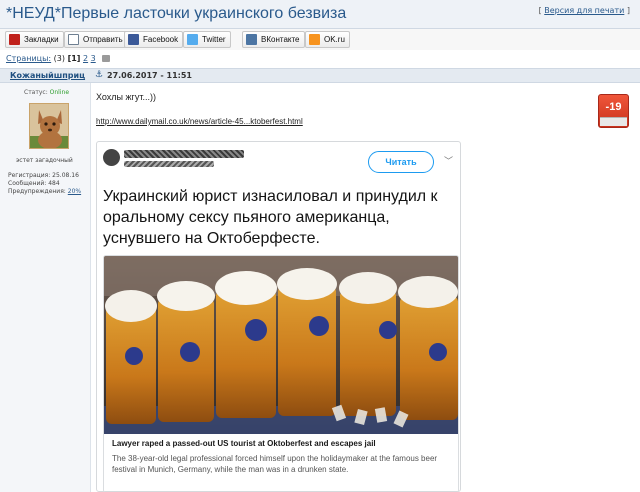  Describe the element at coordinates (314, 39) in the screenshot. I see `odnoklassniki-icon` at that location.